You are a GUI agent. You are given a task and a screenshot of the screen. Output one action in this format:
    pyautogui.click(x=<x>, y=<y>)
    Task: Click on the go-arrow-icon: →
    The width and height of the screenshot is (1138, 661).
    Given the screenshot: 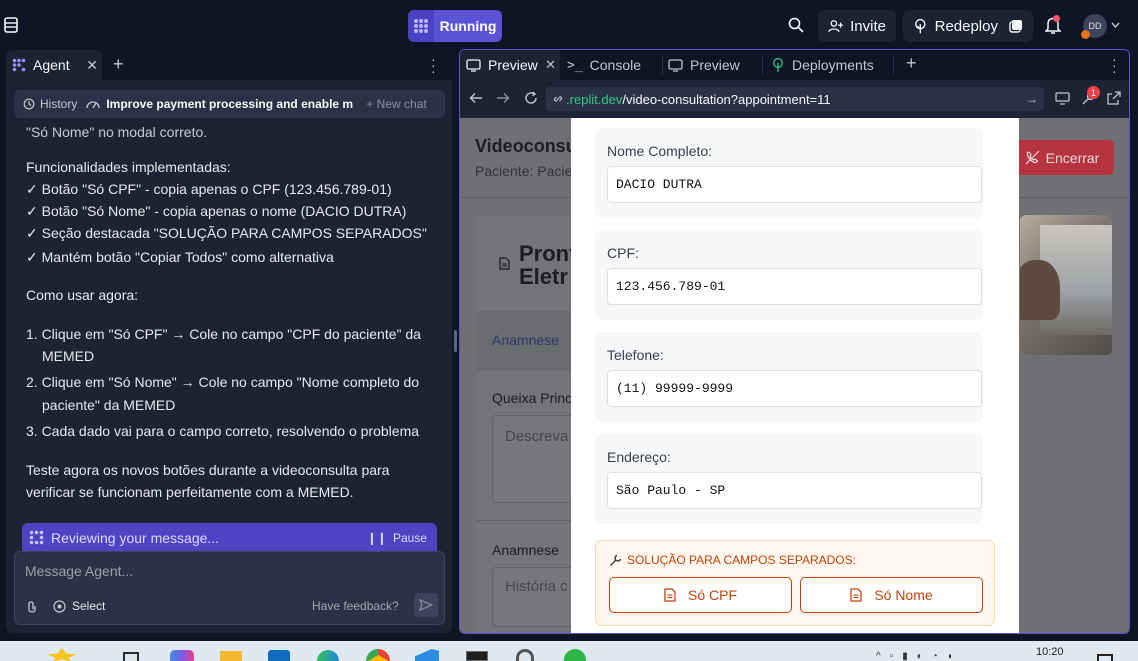 What is the action you would take?
    pyautogui.click(x=1032, y=99)
    